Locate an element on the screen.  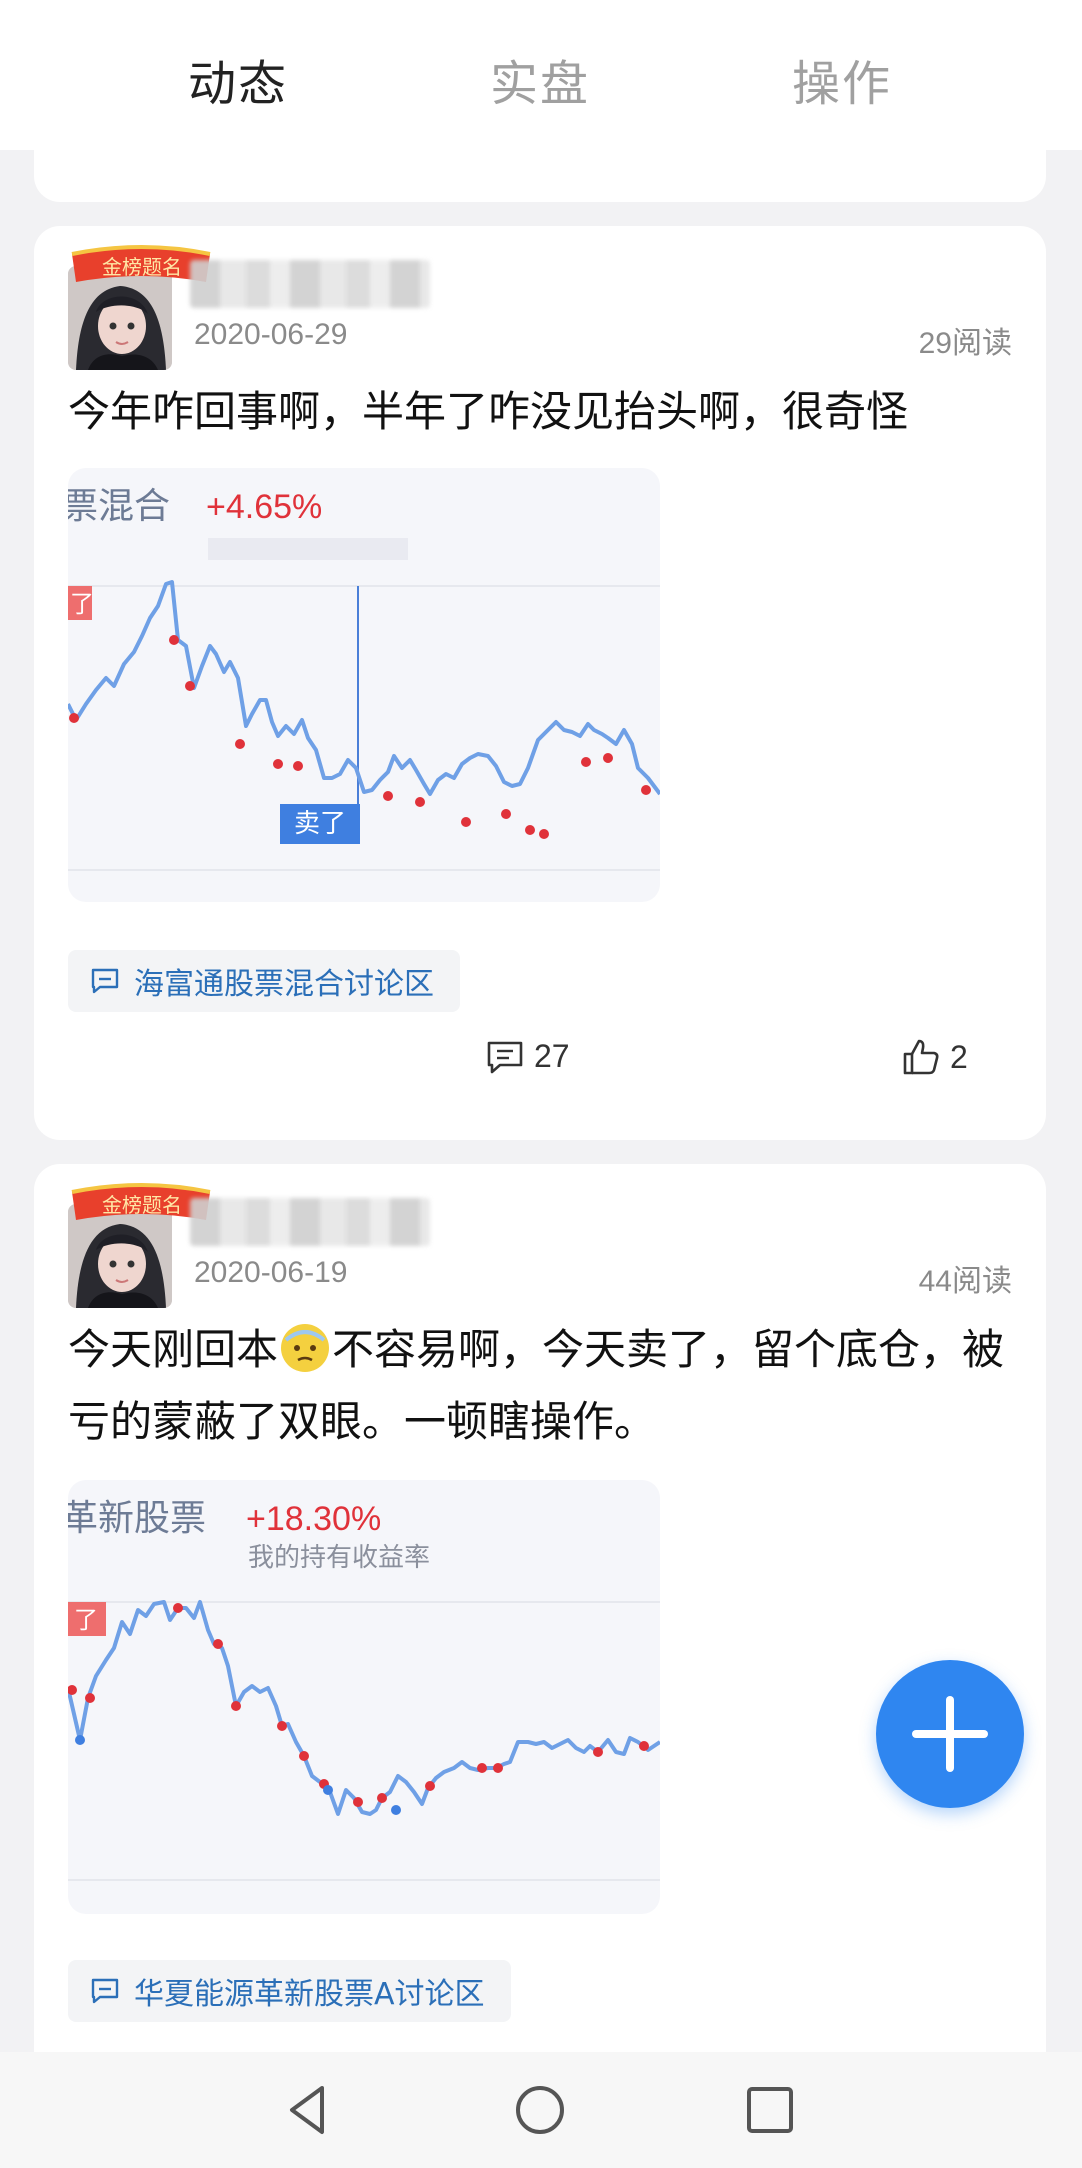
top-tab-bar: 动态 实盘 操作 is located at coordinates (541, 75).